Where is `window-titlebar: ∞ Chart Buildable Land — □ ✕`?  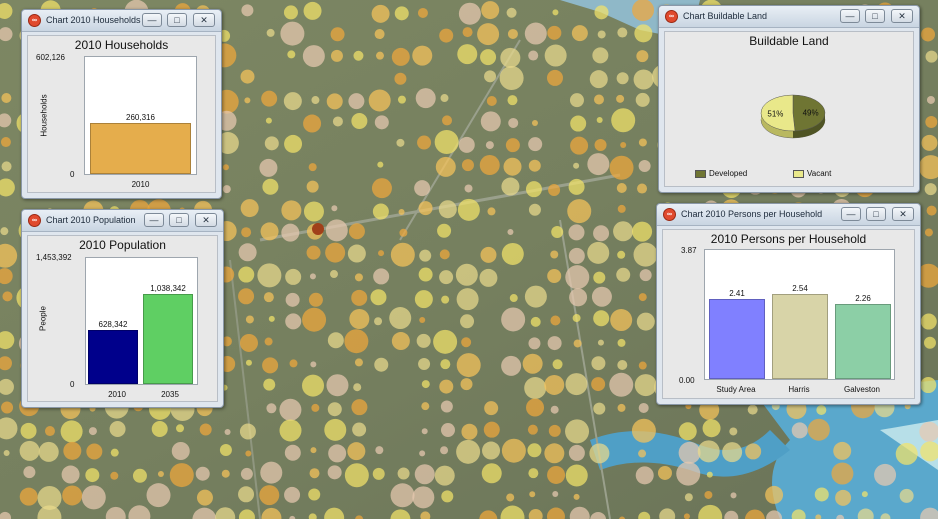
window-titlebar: ∞ Chart Buildable Land — □ ✕ is located at coordinates (789, 17).